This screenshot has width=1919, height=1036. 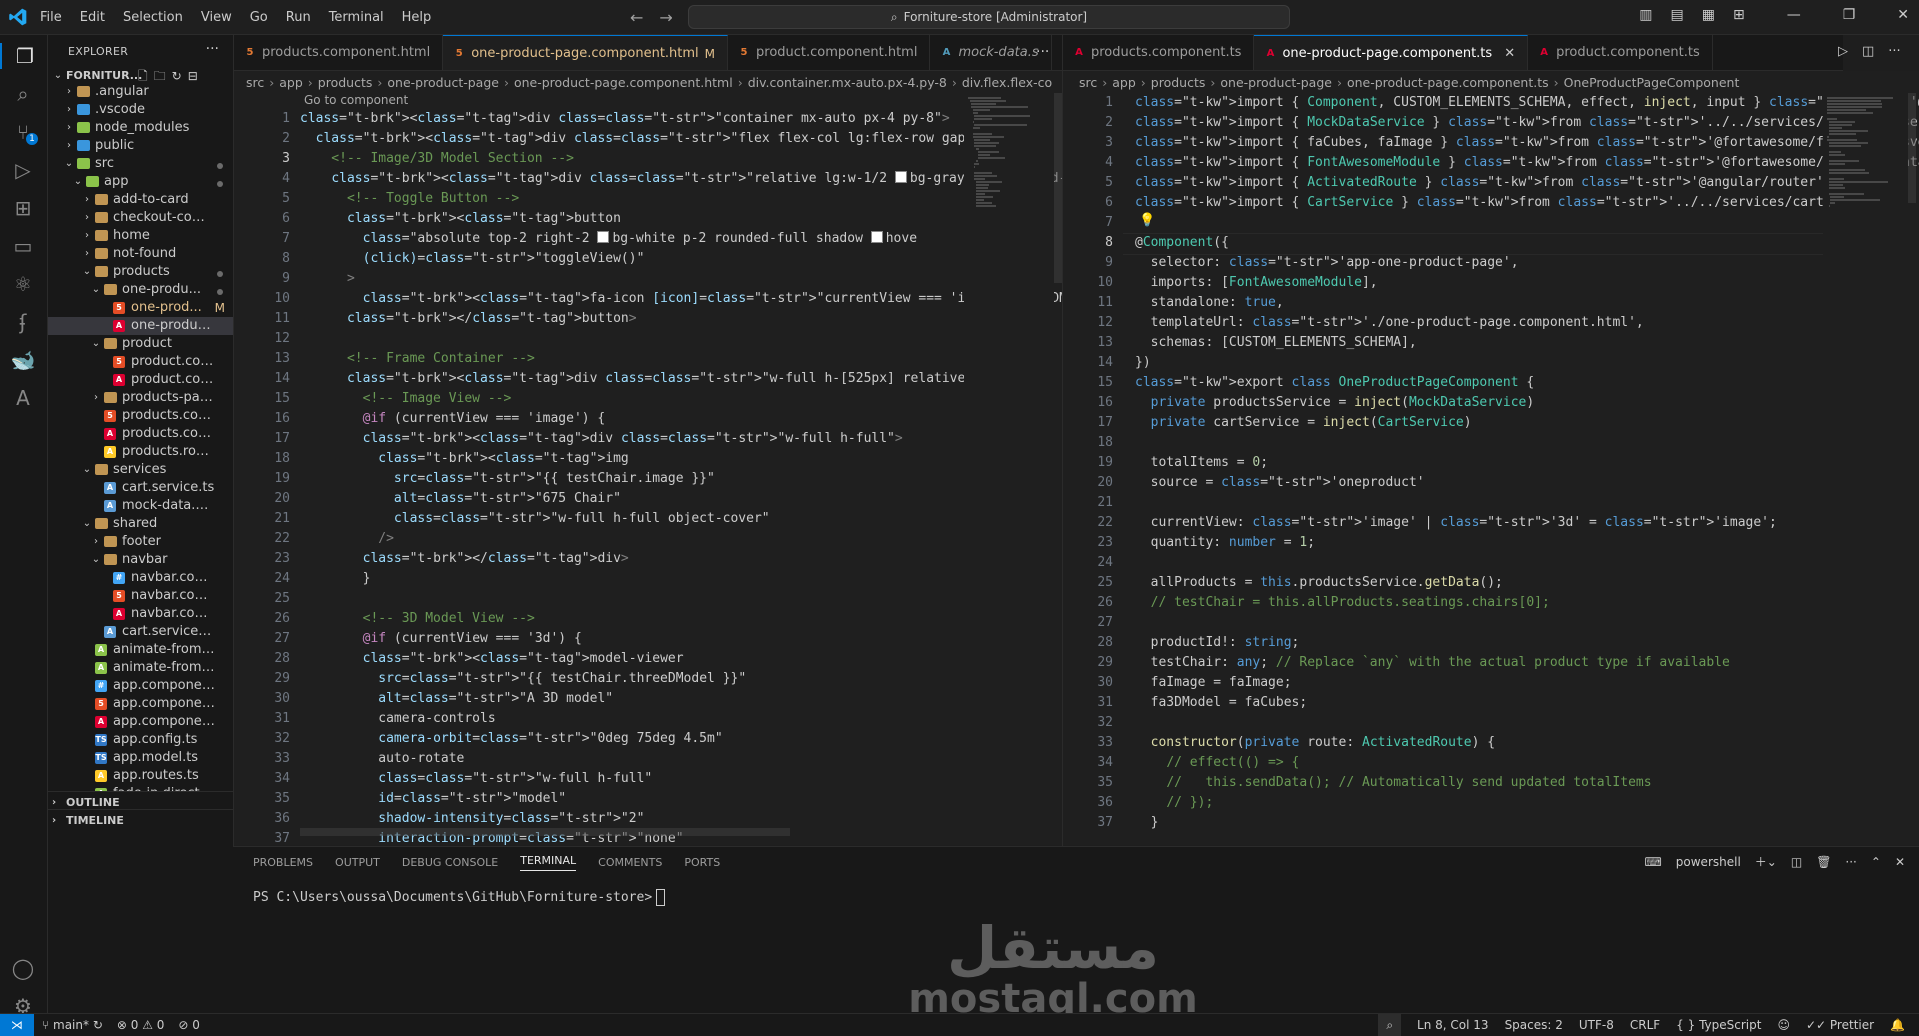 I want to click on tree-file: Acart.service.ts, so click(x=140, y=488).